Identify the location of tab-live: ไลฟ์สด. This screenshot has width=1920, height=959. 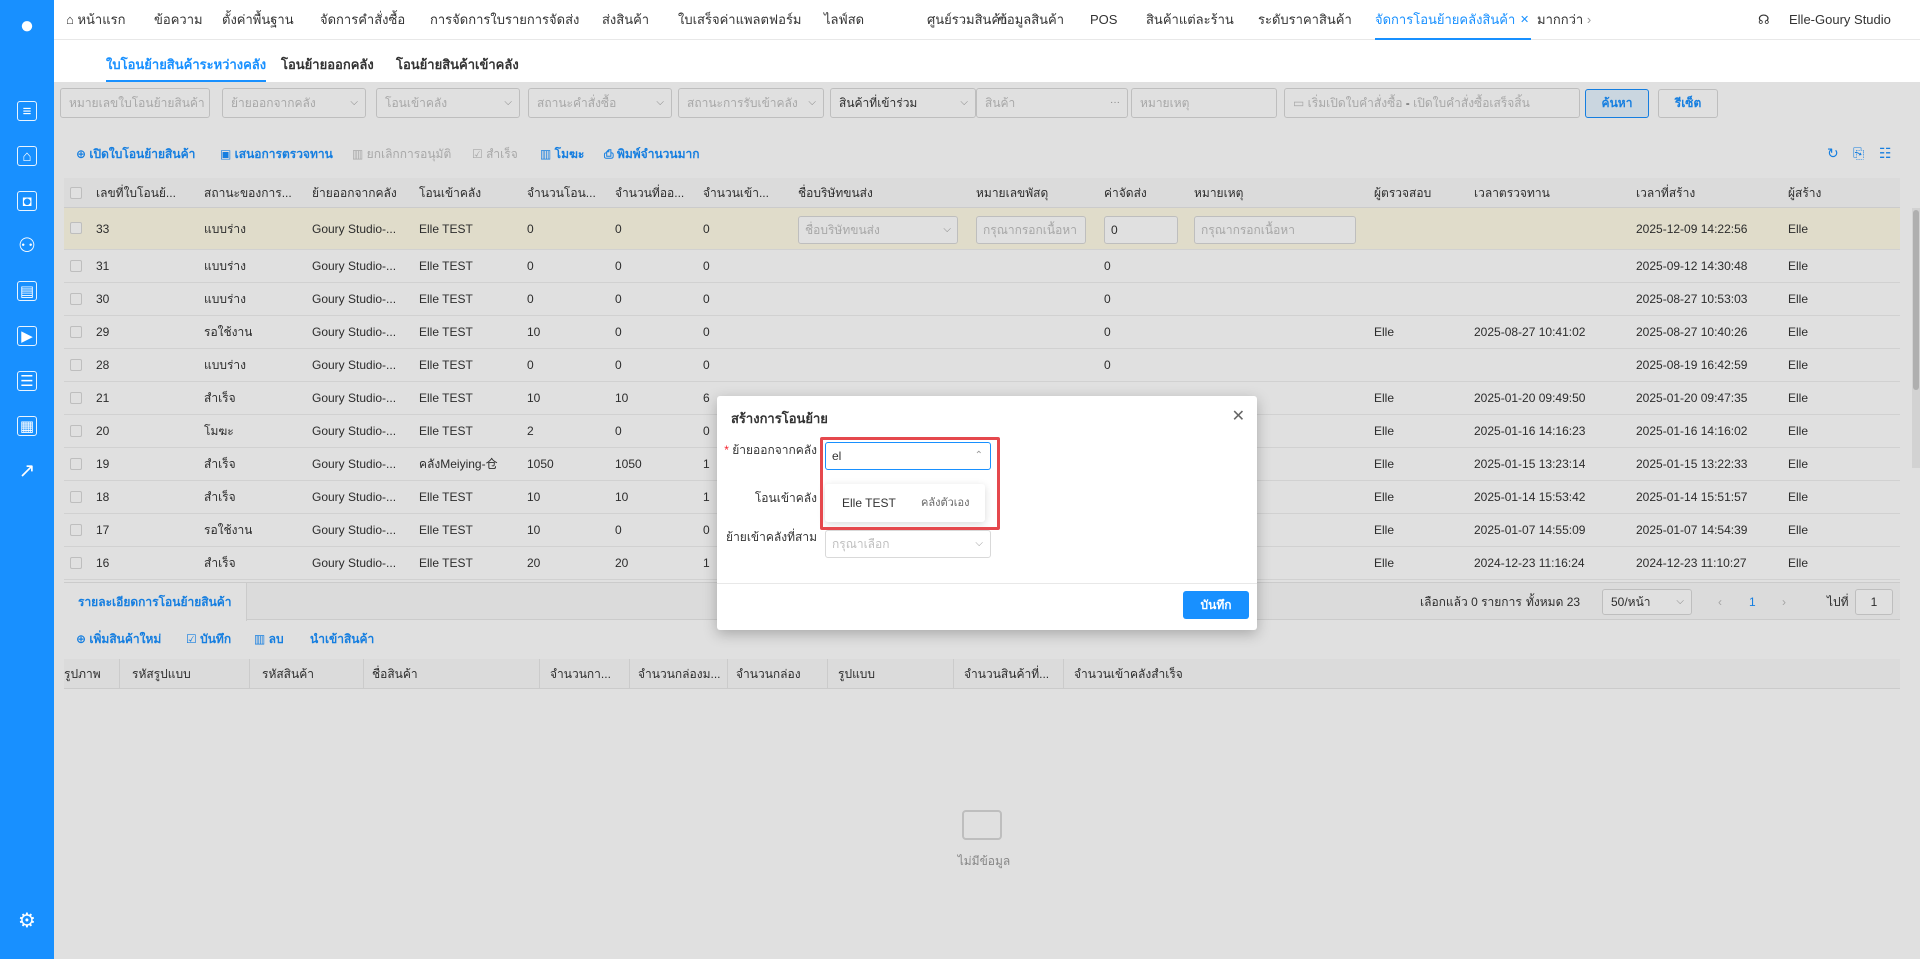
(844, 20).